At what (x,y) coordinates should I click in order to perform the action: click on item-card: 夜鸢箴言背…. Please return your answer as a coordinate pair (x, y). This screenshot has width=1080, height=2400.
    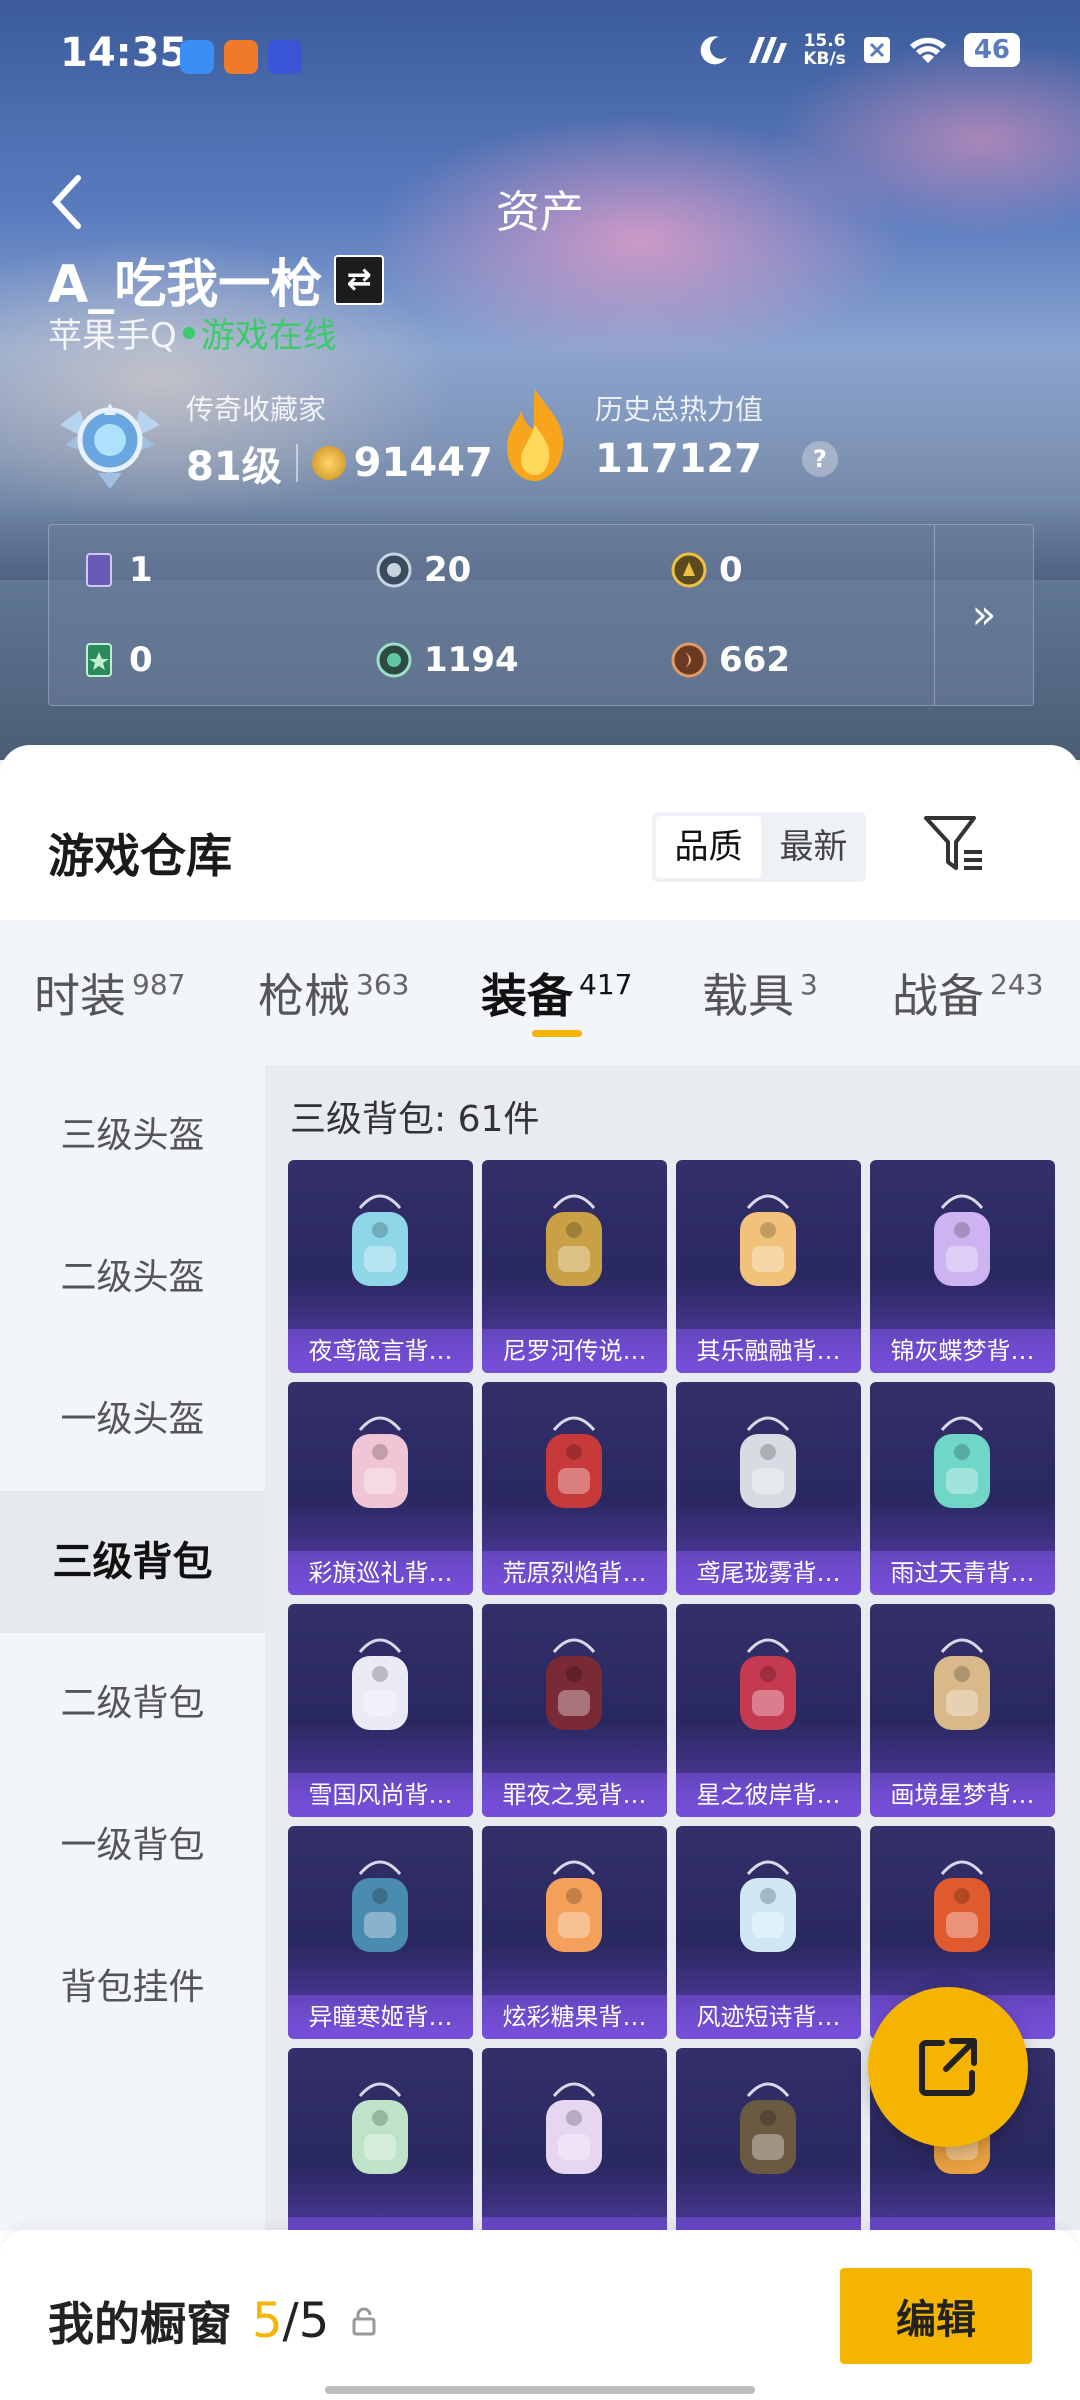
    Looking at the image, I should click on (380, 1266).